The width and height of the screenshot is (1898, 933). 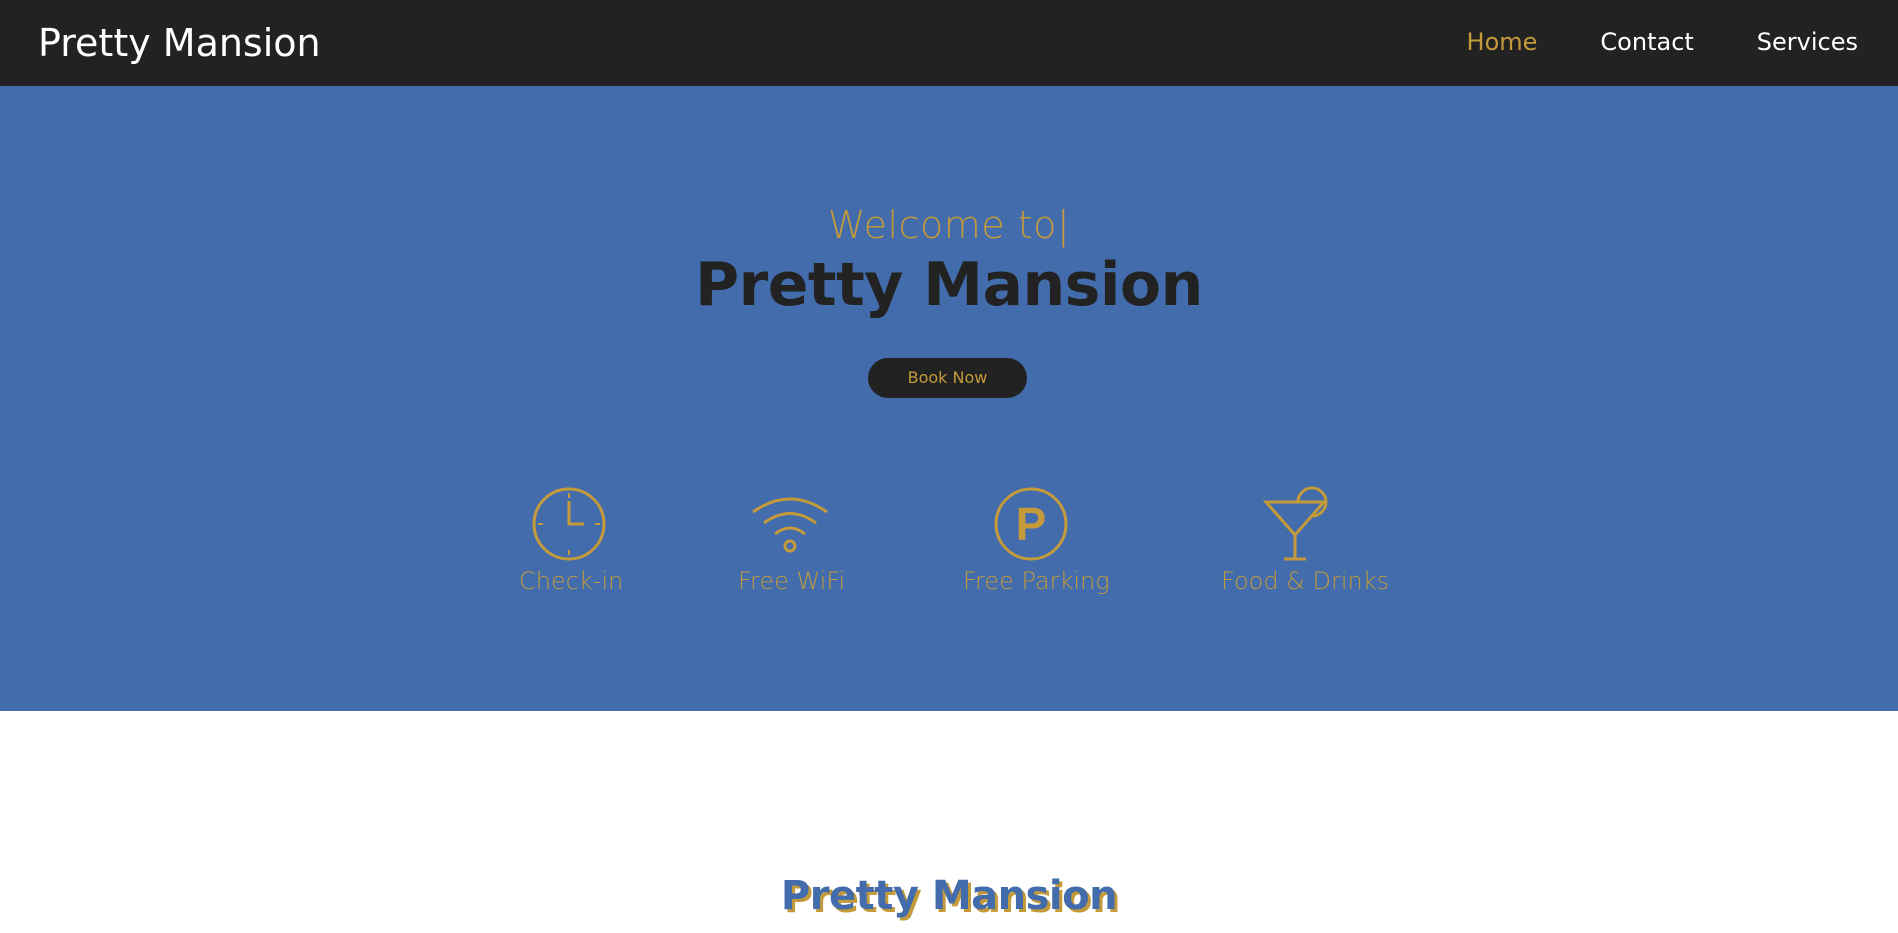 I want to click on feature-label-free-wifi: Free WiFi, so click(x=792, y=581).